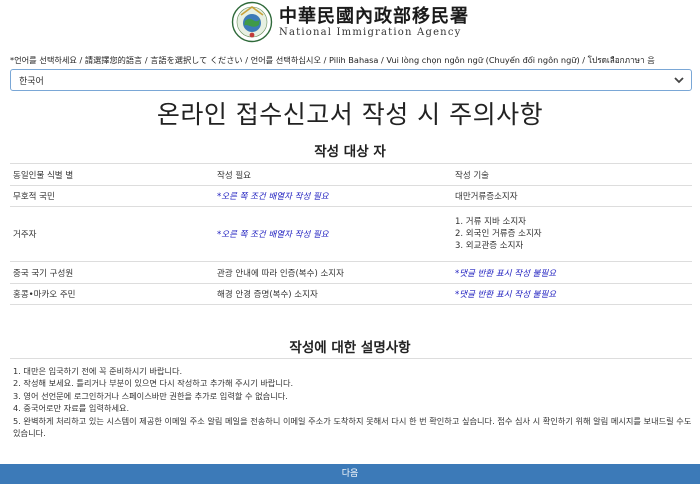 This screenshot has height=484, width=700. What do you see at coordinates (489, 246) in the screenshot?
I see `cell-line: 3. 외교관증 소지자` at bounding box center [489, 246].